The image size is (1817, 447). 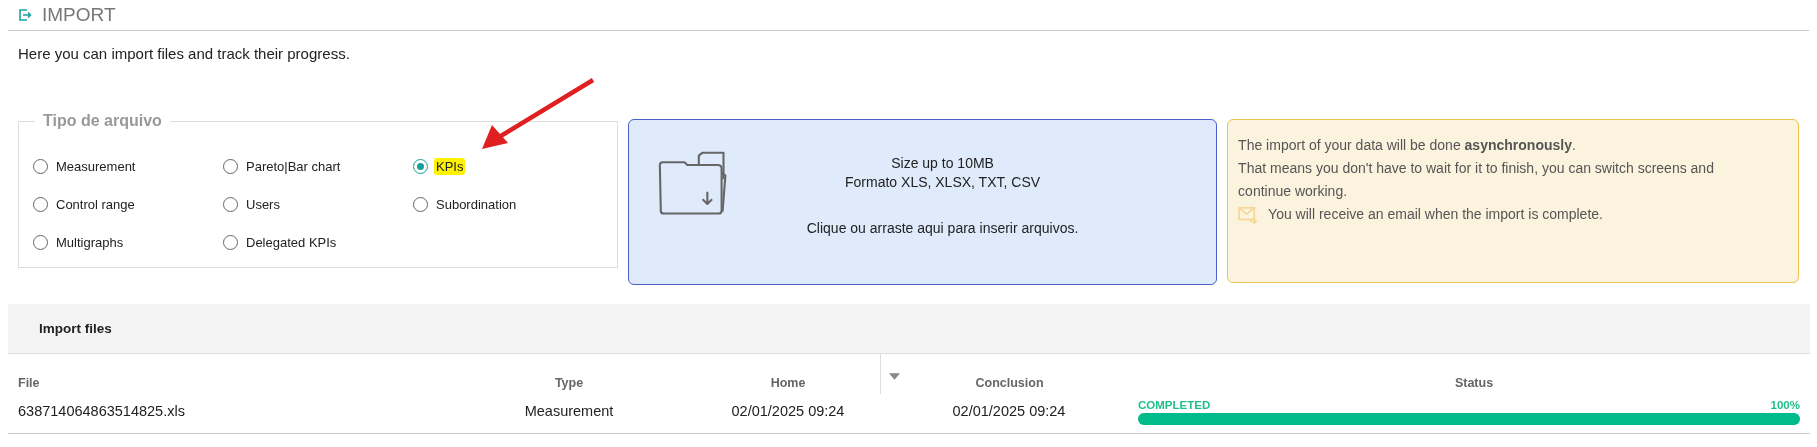 What do you see at coordinates (942, 228) in the screenshot?
I see `upload-hint: Clique ou arraste aqui para inserir arquivos.` at bounding box center [942, 228].